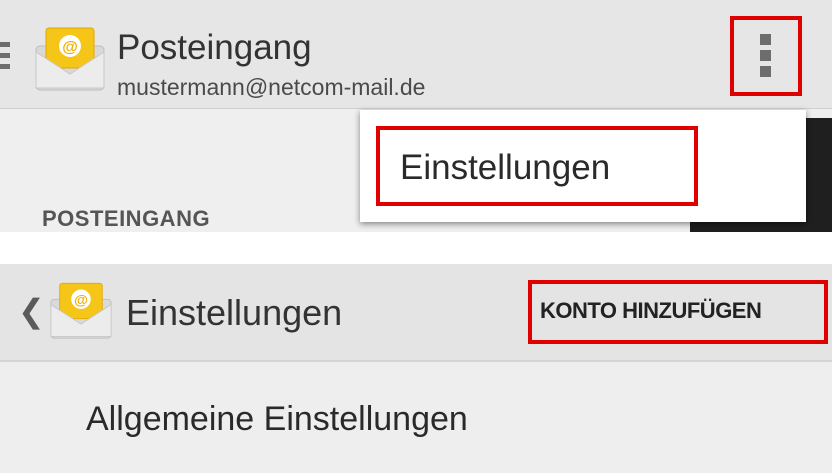 This screenshot has height=473, width=832. What do you see at coordinates (416, 248) in the screenshot?
I see `panel-separator` at bounding box center [416, 248].